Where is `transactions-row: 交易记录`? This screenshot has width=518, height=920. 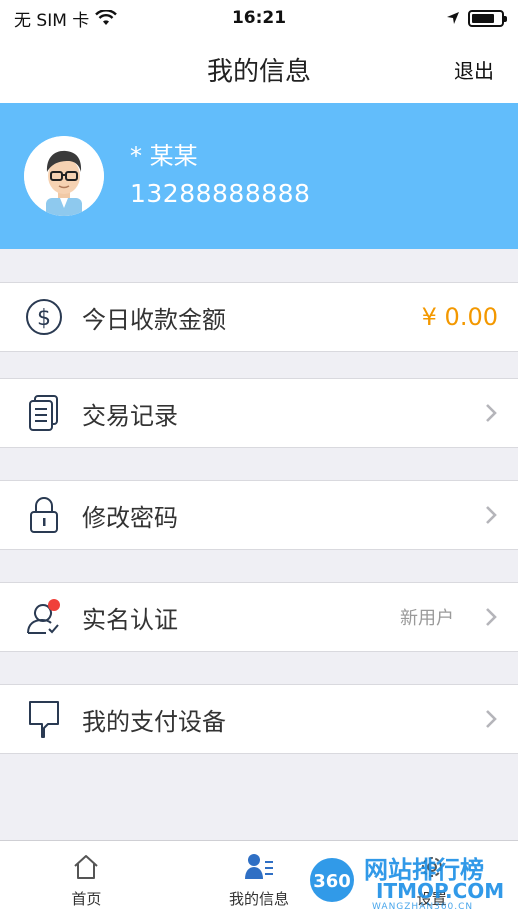 transactions-row: 交易记录 is located at coordinates (259, 413).